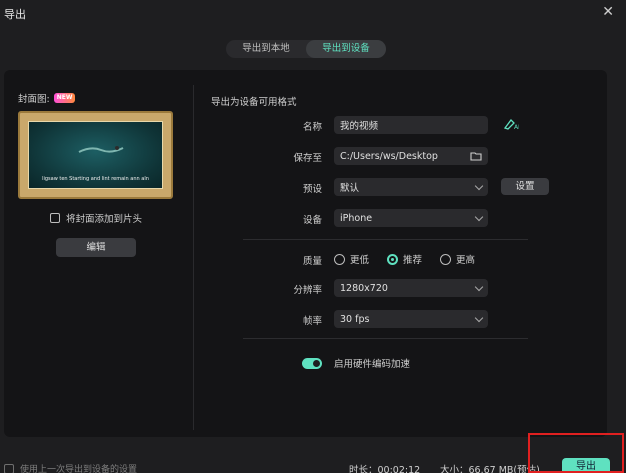 The width and height of the screenshot is (626, 473). Describe the element at coordinates (466, 260) in the screenshot. I see `quality-option-label: 更高` at that location.